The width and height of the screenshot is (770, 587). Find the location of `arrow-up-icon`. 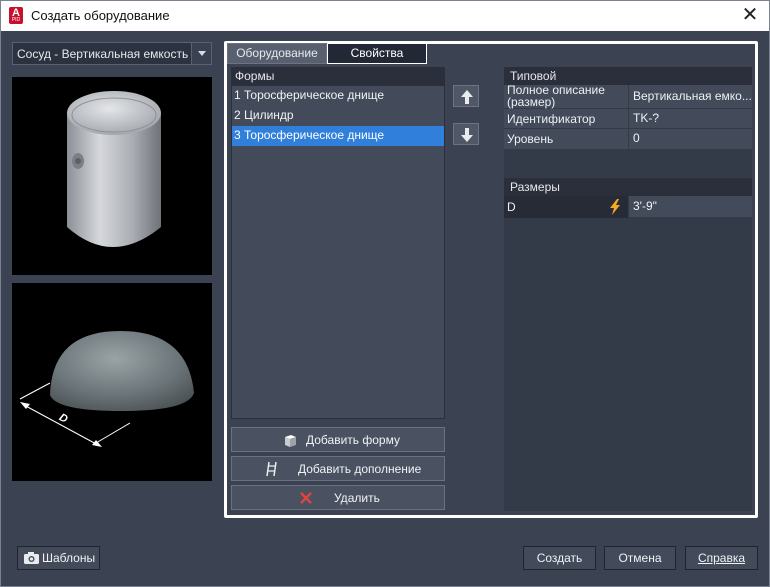

arrow-up-icon is located at coordinates (467, 97).